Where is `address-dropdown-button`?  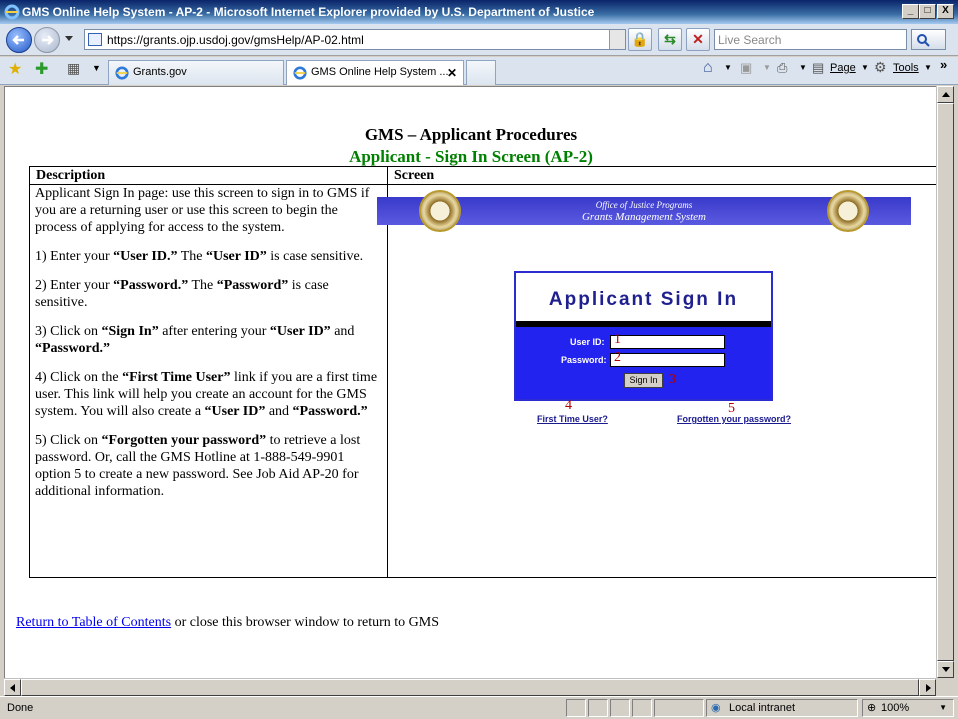
address-dropdown-button is located at coordinates (617, 39).